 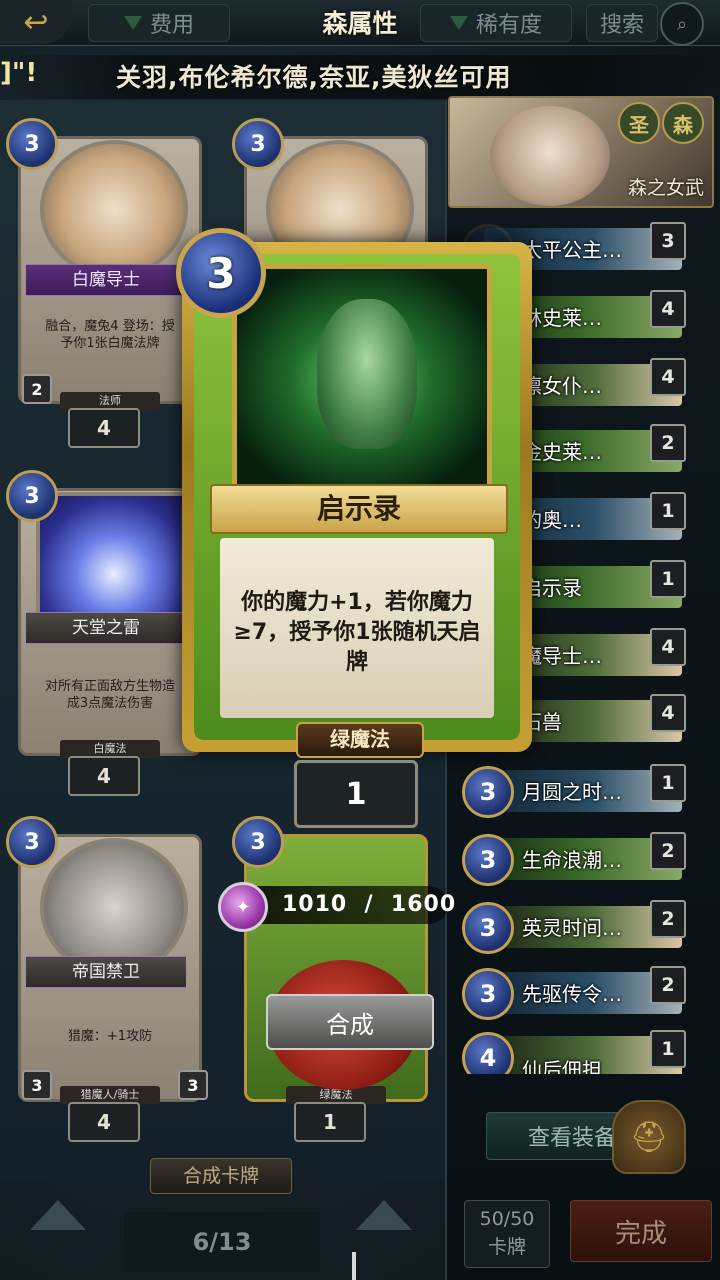 What do you see at coordinates (360, 23) in the screenshot?
I see `top-bar: ↩ 费用 森属性 稀有度 搜索 ⌕` at bounding box center [360, 23].